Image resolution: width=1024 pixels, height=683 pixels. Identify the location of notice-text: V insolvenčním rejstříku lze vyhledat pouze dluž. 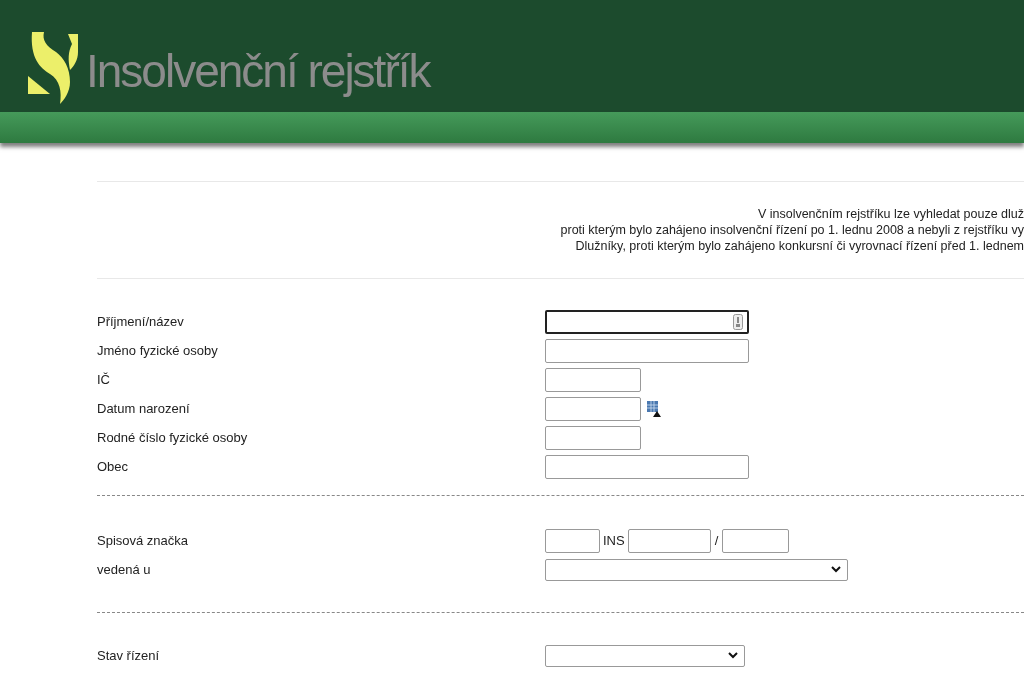
(890, 214).